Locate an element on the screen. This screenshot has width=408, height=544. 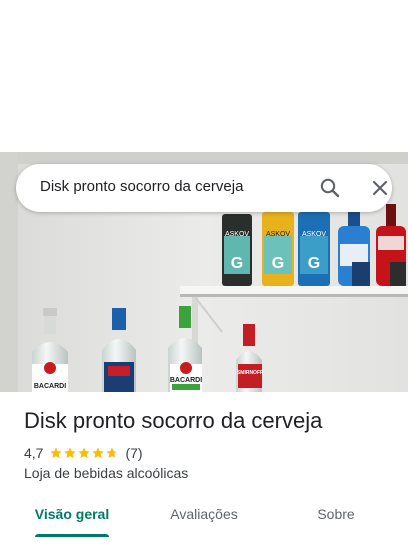
place-title: Disk pronto socorro da cerveja is located at coordinates (173, 420).